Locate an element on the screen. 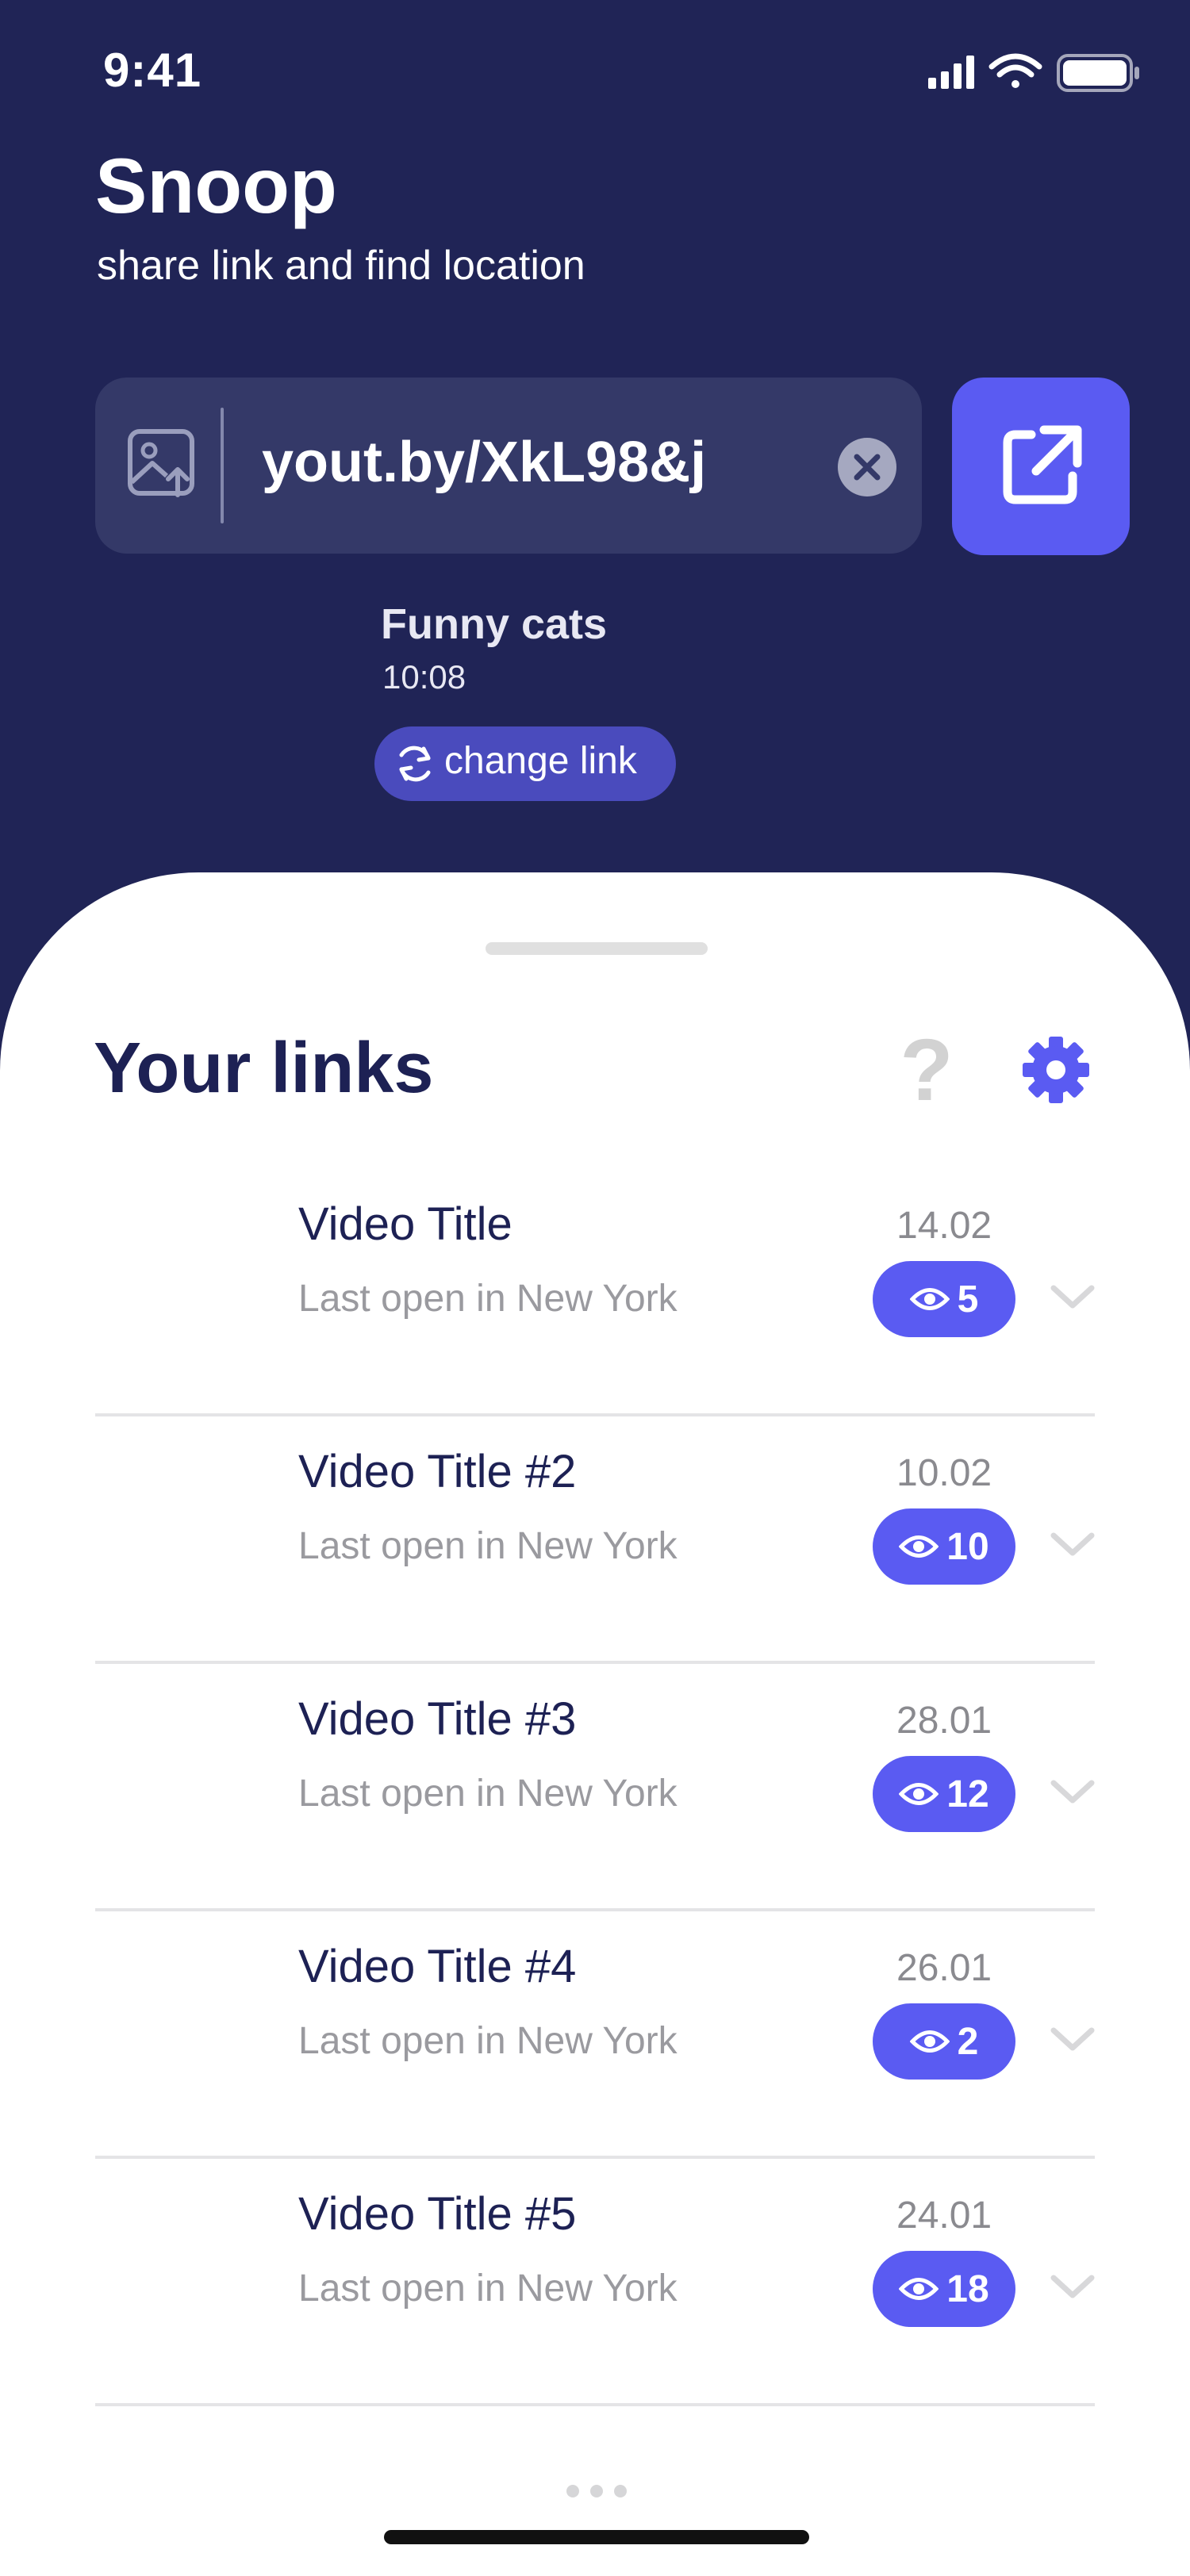 The image size is (1190, 2576). links-section-title: Your links is located at coordinates (264, 1069).